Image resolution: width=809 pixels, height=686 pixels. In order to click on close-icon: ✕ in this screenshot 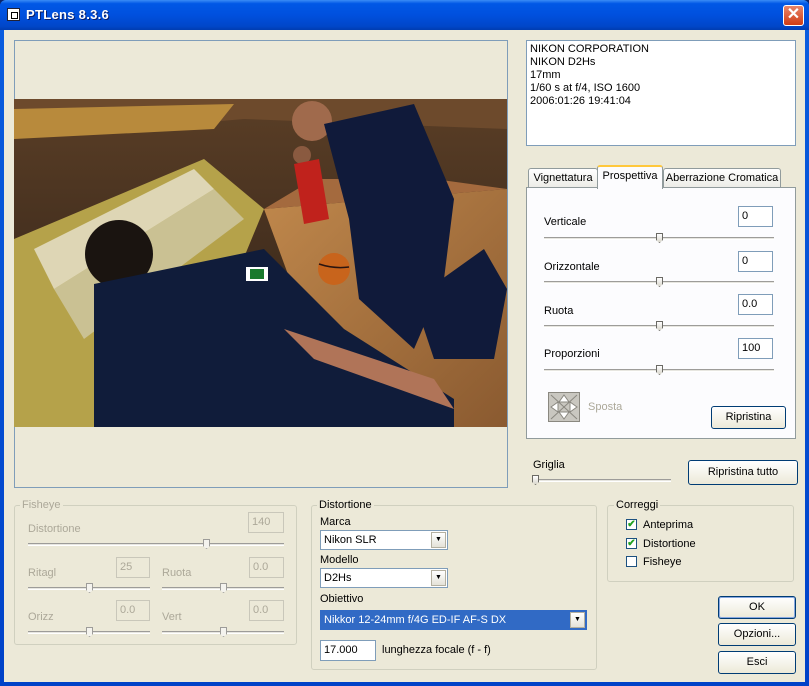, I will do `click(793, 15)`.